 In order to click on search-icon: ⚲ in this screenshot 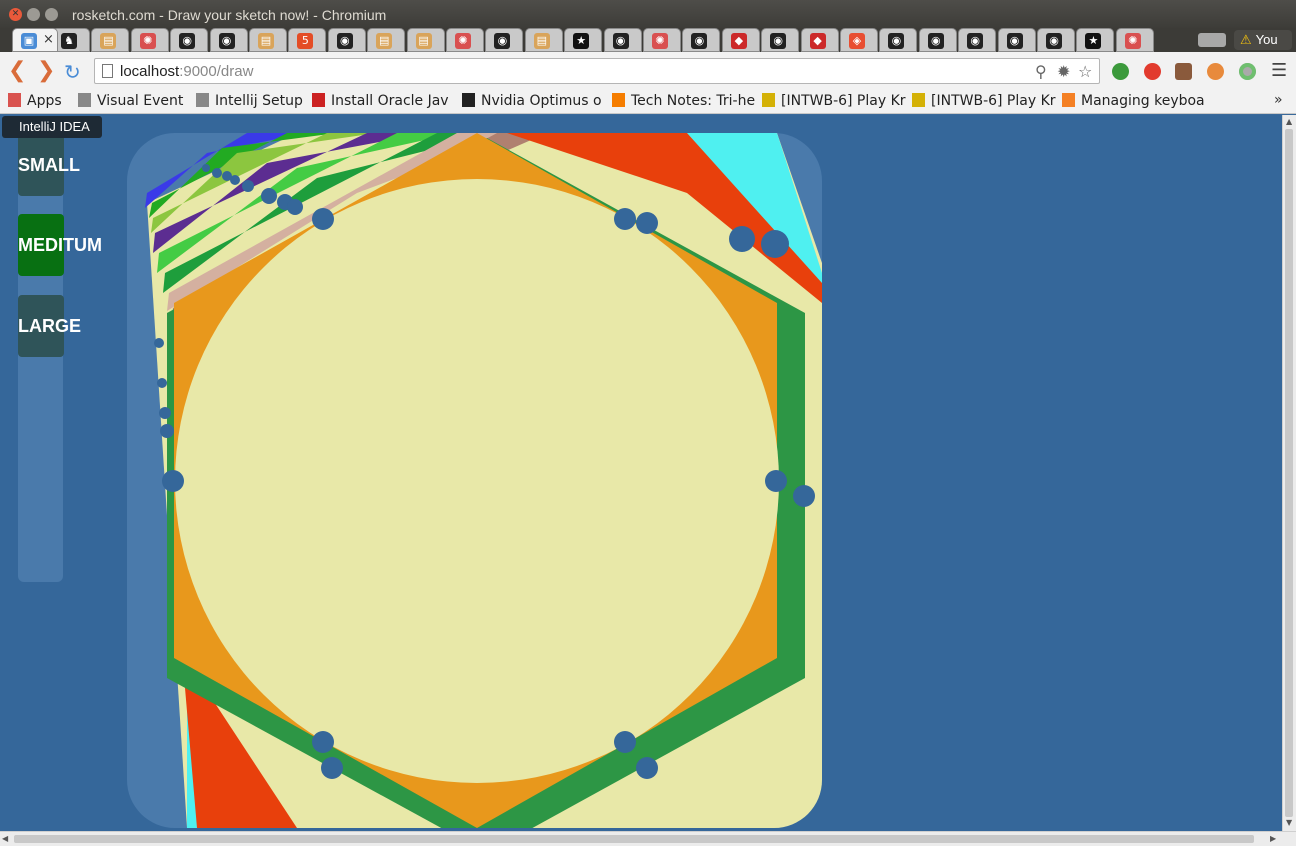, I will do `click(1041, 71)`.